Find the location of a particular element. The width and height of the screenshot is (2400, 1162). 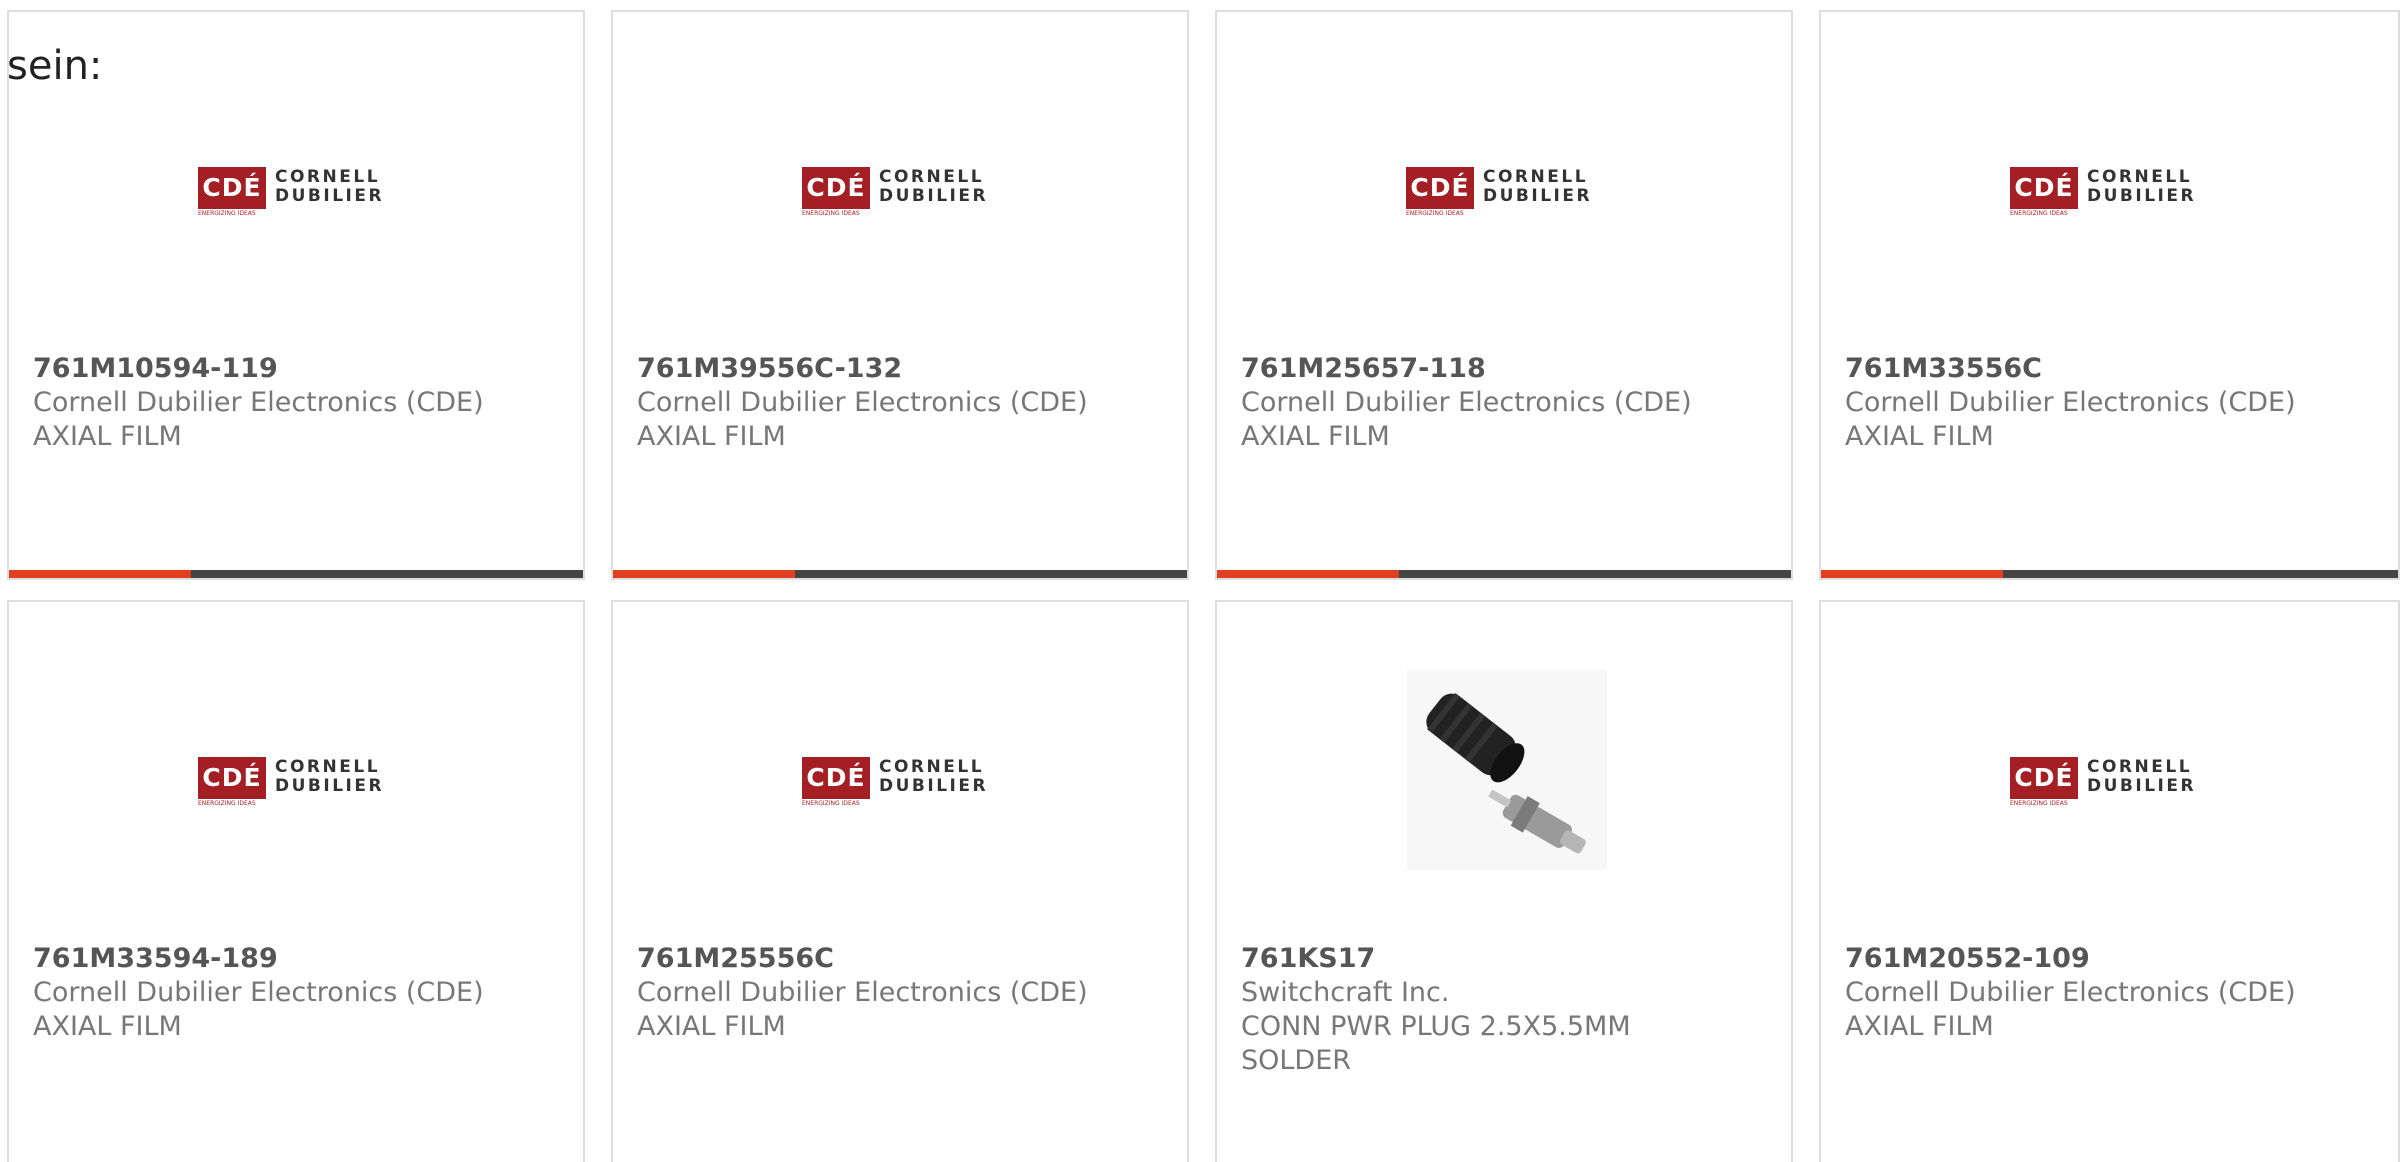

part-number-link: 761M33556C is located at coordinates (1943, 369).